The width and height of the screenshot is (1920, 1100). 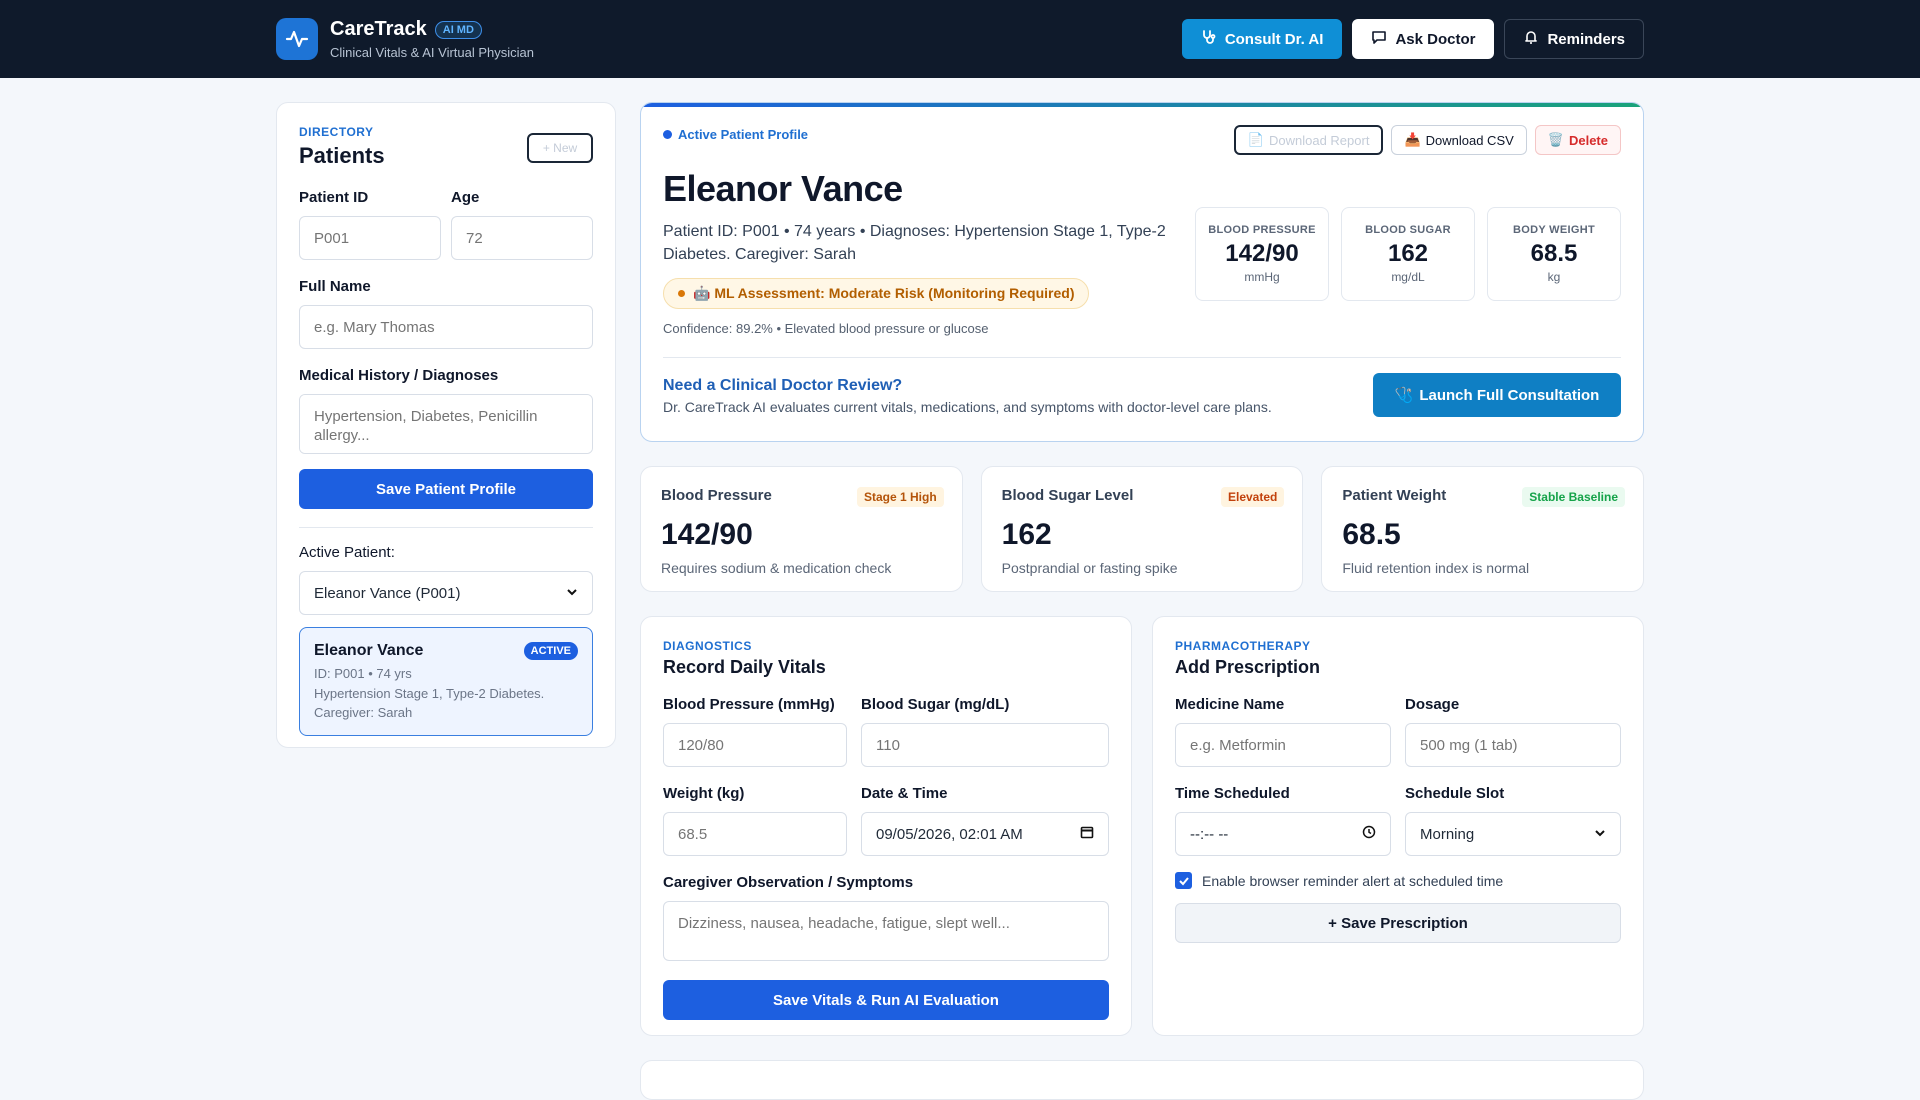 I want to click on save-prescription-button: + Save Prescription, so click(x=1398, y=923).